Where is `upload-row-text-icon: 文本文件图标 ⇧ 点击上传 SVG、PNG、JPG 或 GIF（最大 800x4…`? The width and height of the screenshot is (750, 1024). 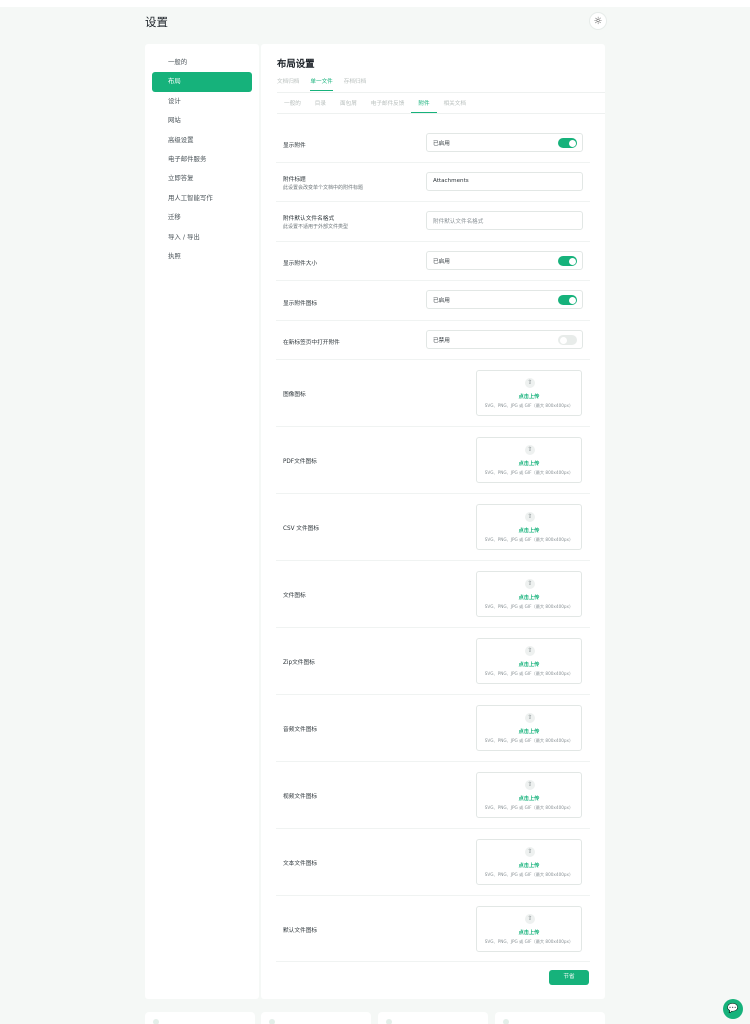
upload-row-text-icon: 文本文件图标 ⇧ 点击上传 SVG、PNG、JPG 或 GIF（最大 800x4… is located at coordinates (433, 862).